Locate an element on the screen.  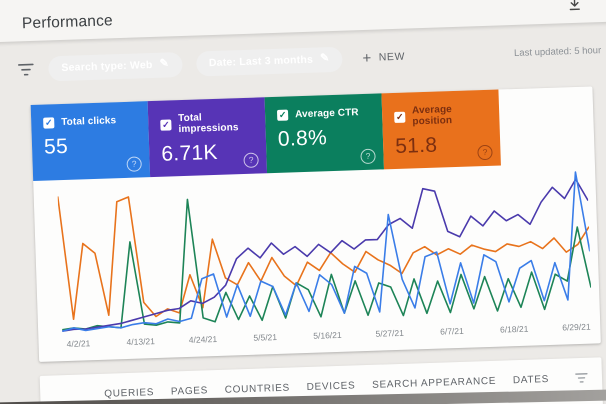
tab-countries: COUNTRIES is located at coordinates (258, 389).